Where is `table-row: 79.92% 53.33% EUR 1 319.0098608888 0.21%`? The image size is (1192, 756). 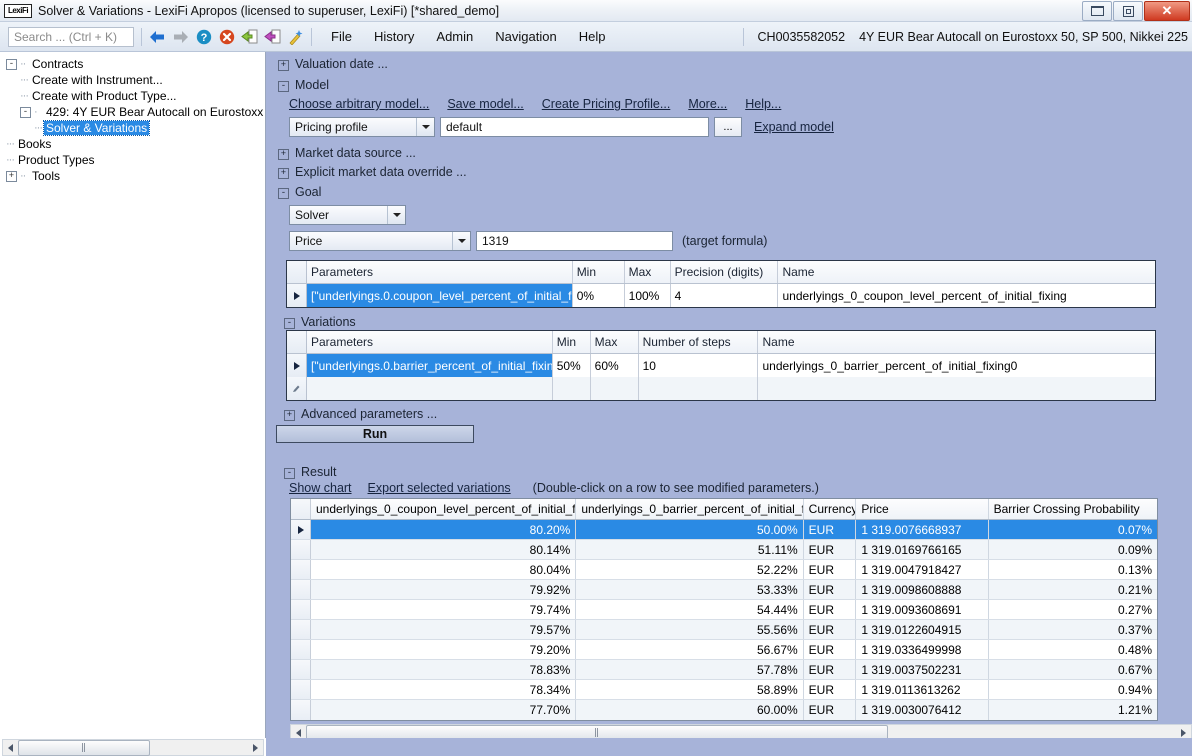 table-row: 79.92% 53.33% EUR 1 319.0098608888 0.21% is located at coordinates (724, 590).